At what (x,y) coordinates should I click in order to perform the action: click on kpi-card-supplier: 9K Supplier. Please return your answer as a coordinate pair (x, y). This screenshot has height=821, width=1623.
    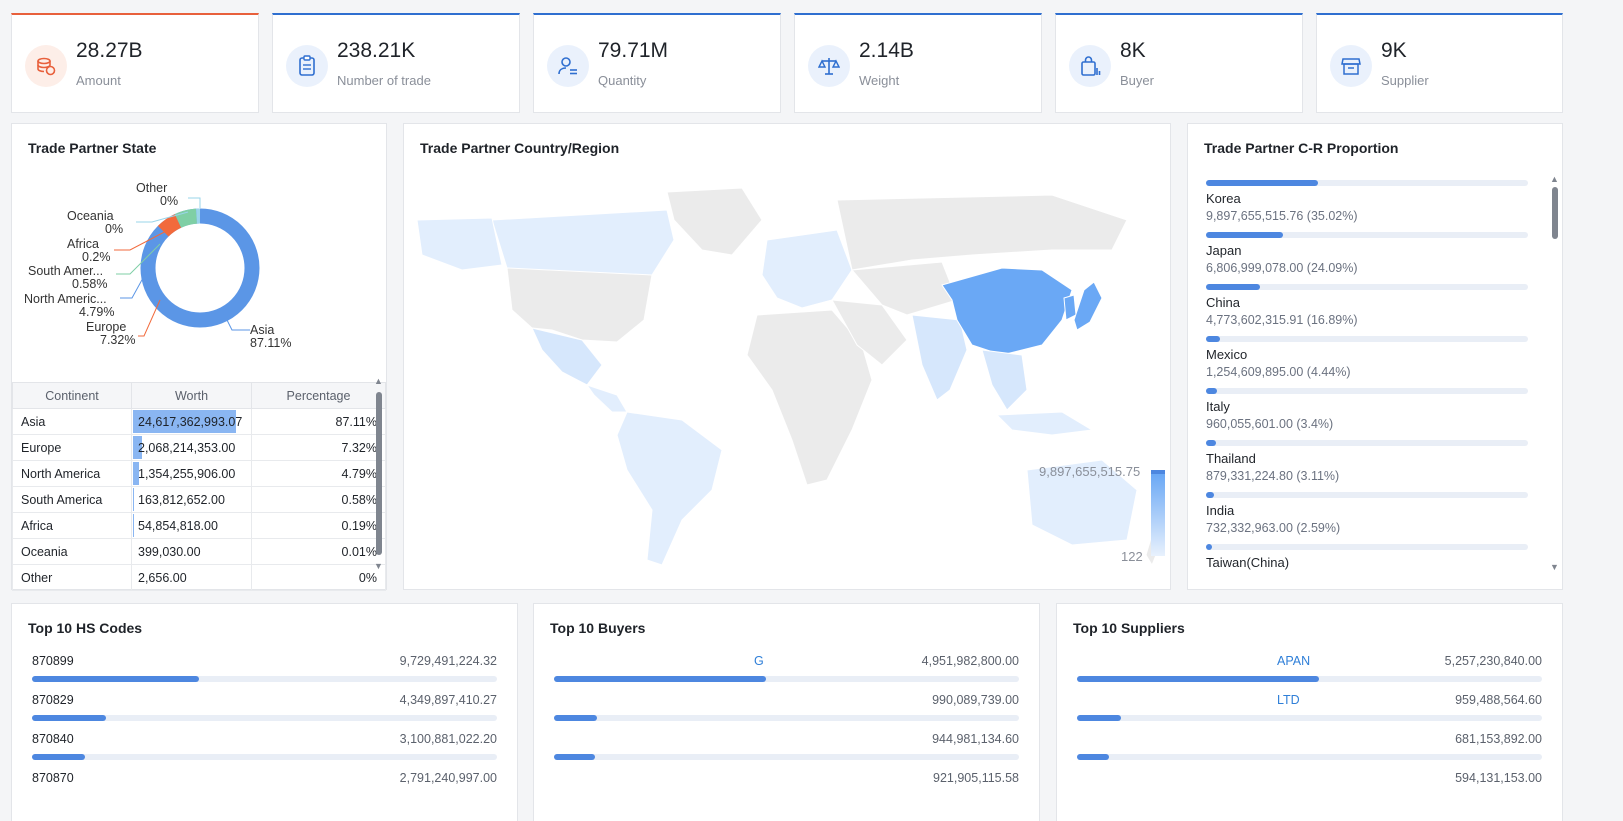
    Looking at the image, I should click on (1439, 63).